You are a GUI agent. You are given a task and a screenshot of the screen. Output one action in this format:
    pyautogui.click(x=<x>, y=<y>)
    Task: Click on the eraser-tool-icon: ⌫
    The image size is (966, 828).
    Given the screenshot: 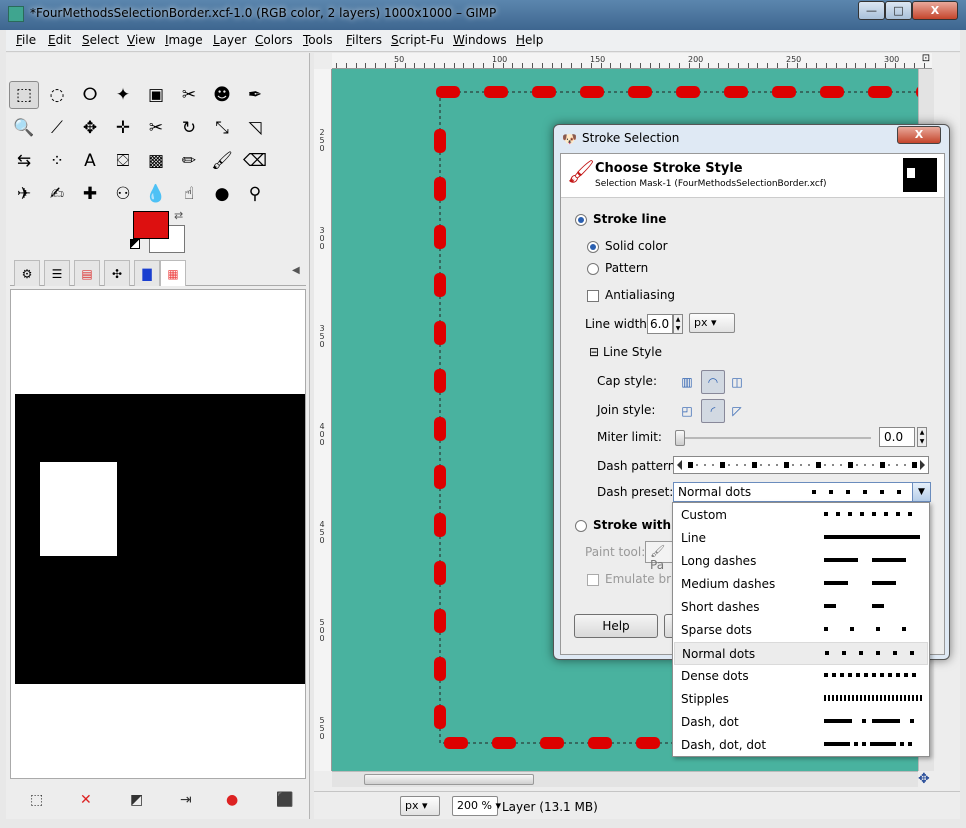 What is the action you would take?
    pyautogui.click(x=255, y=161)
    